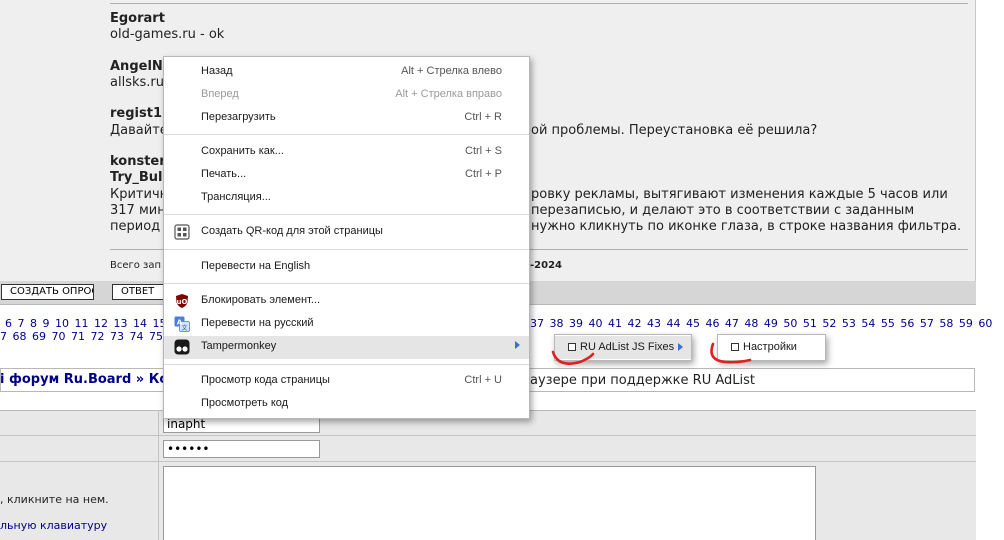  I want to click on post-text-continued: ой проблемы. Переустановка её решила?, so click(674, 130).